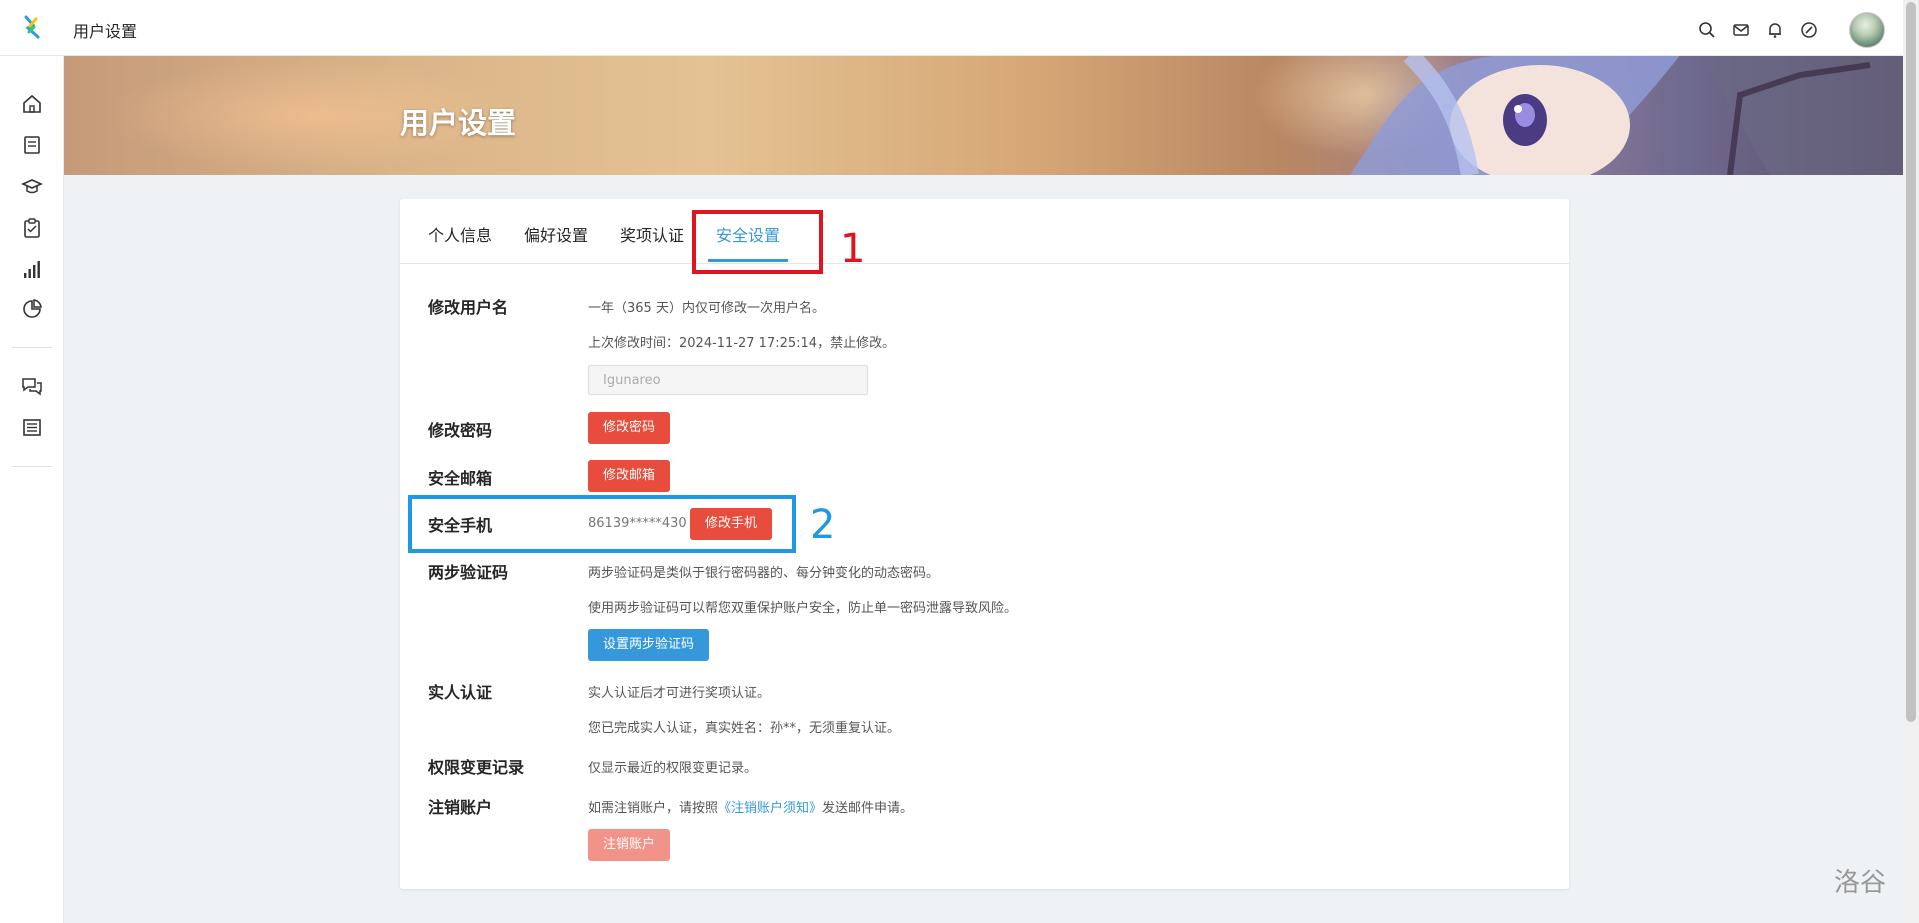 The image size is (1919, 923). I want to click on sidebar, so click(32, 489).